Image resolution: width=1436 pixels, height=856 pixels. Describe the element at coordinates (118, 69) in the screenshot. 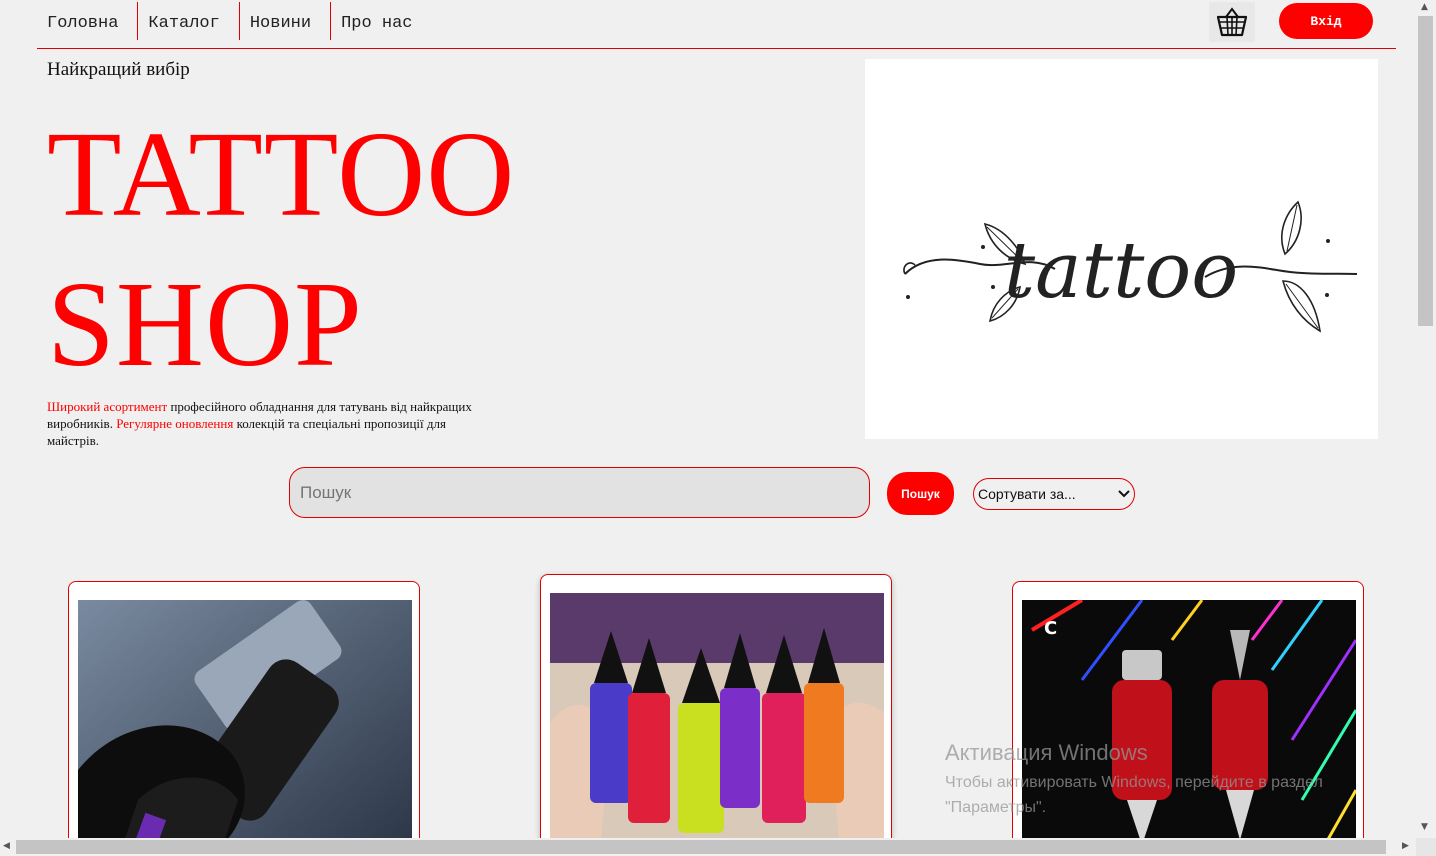

I see `hero-subtitle: Найкращий вибір` at that location.